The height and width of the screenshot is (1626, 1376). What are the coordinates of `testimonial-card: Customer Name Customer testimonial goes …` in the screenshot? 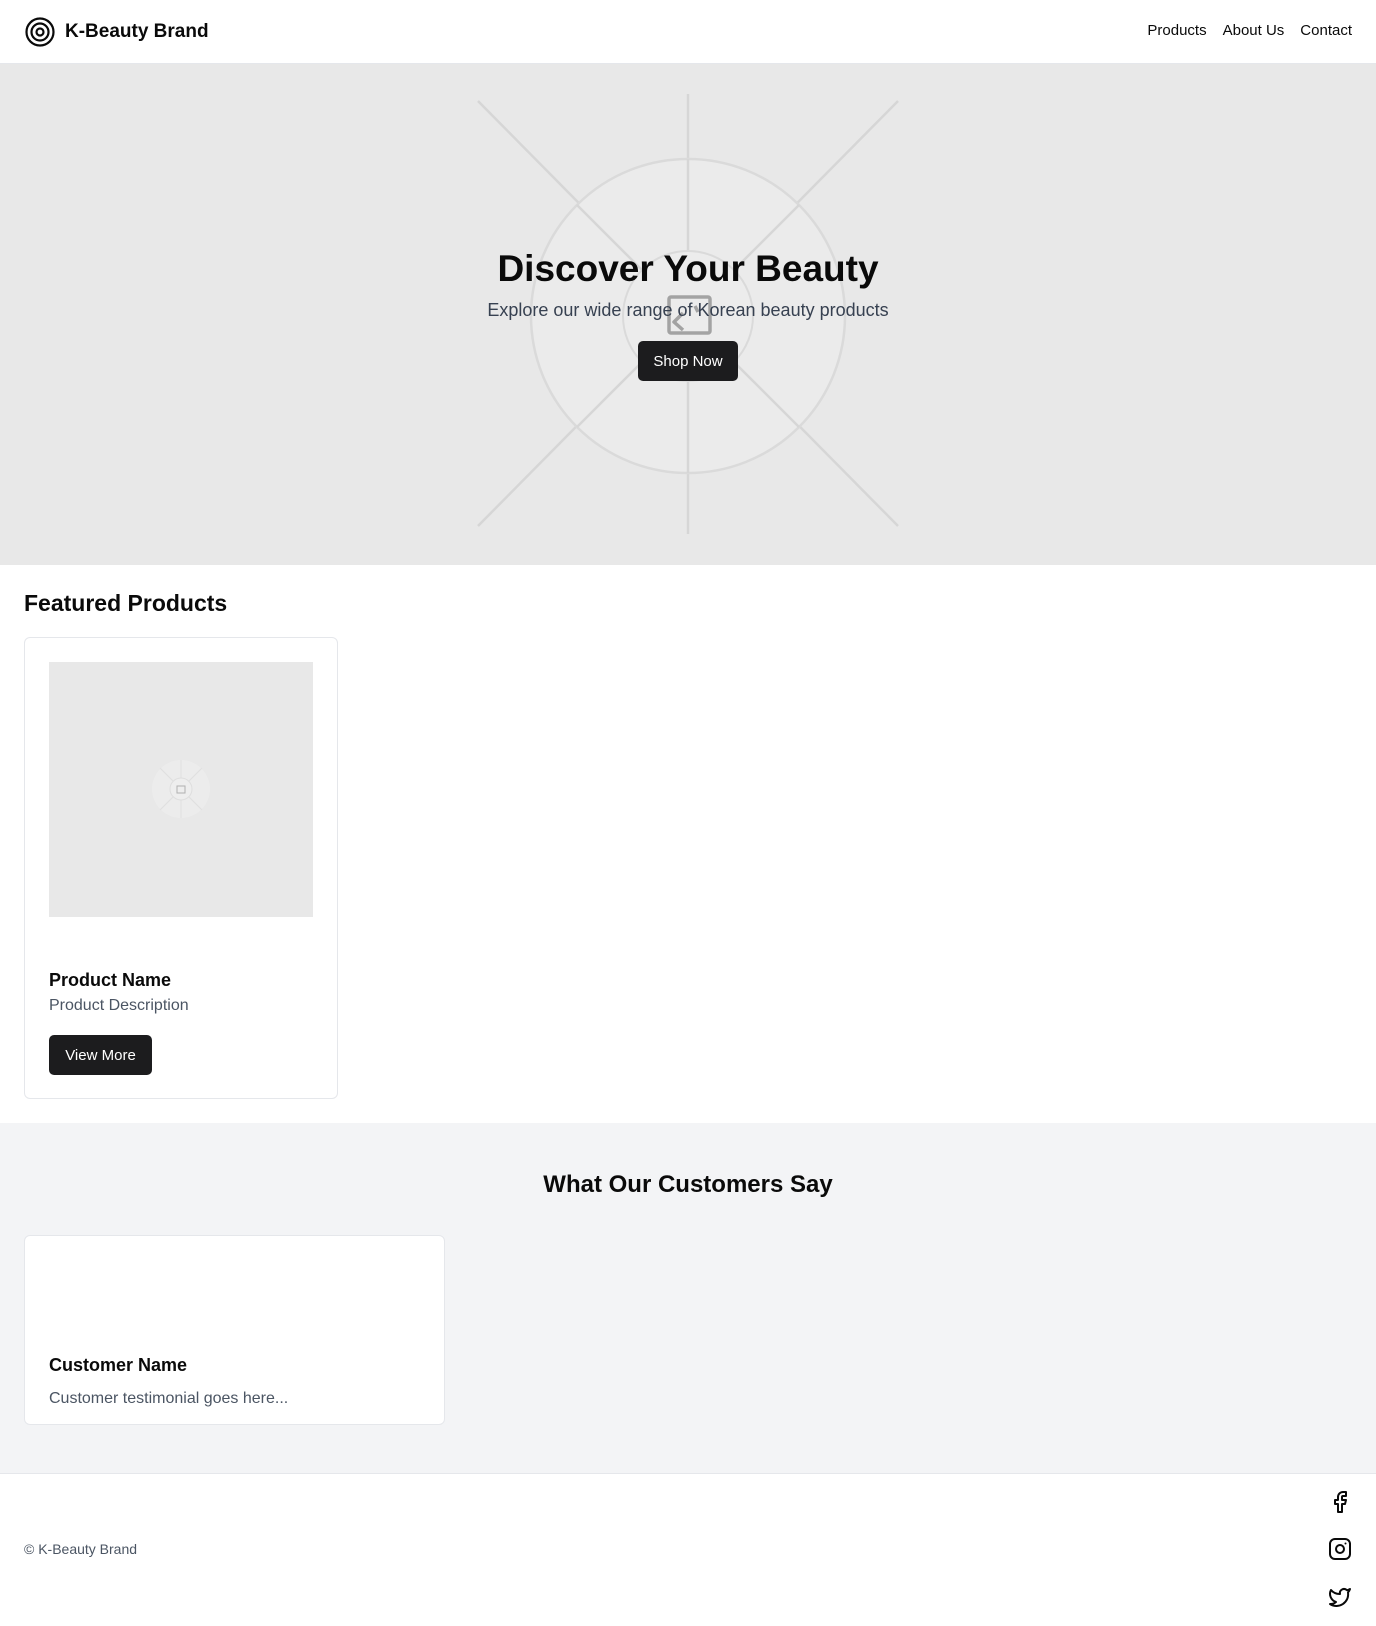 It's located at (234, 1330).